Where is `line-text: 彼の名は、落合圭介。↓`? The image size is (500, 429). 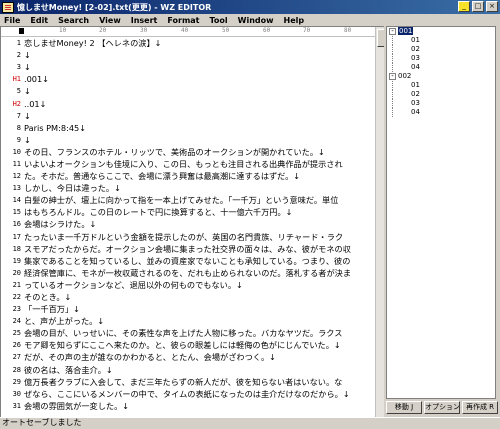
line-text: 彼の名は、落合圭介。↓ is located at coordinates (68, 370).